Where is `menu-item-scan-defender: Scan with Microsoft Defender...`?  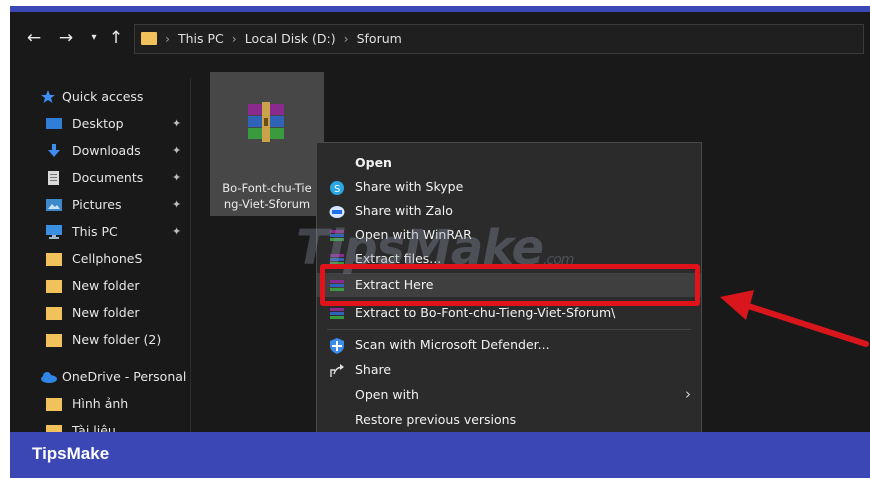
menu-item-scan-defender: Scan with Microsoft Defender... is located at coordinates (509, 345).